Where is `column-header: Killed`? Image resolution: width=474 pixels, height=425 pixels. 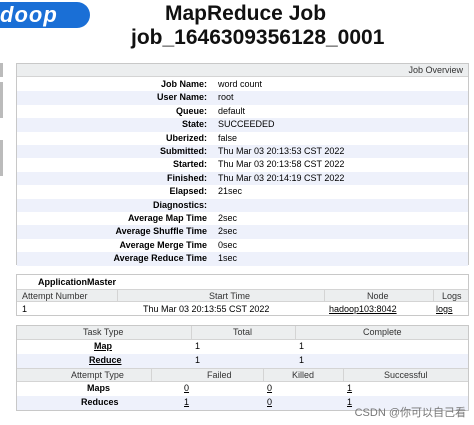
column-header: Killed is located at coordinates (303, 375).